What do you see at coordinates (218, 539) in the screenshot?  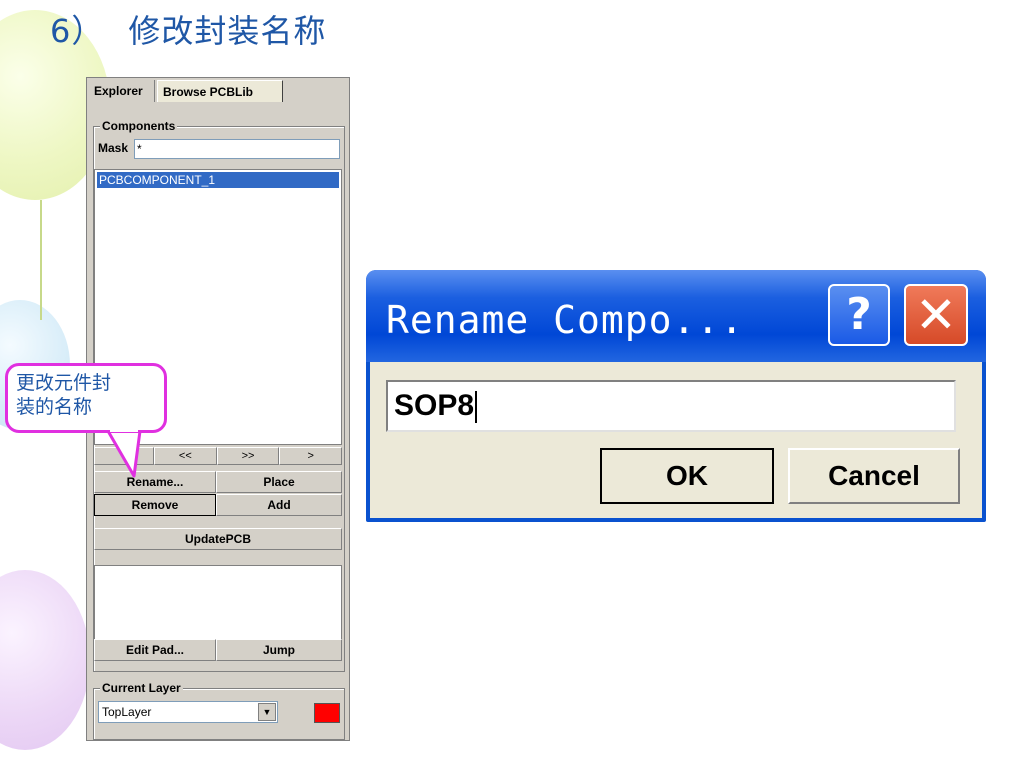 I see `update-pcb-button: UpdatePCB` at bounding box center [218, 539].